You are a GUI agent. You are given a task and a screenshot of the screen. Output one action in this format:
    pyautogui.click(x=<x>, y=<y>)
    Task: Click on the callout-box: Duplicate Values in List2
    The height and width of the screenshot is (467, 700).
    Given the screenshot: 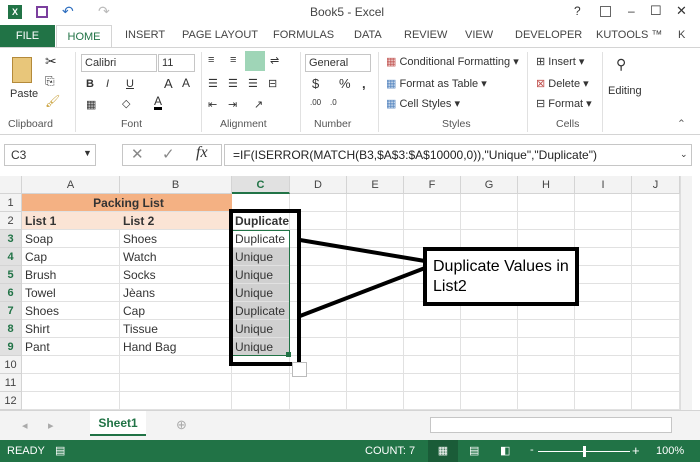 What is the action you would take?
    pyautogui.click(x=501, y=276)
    